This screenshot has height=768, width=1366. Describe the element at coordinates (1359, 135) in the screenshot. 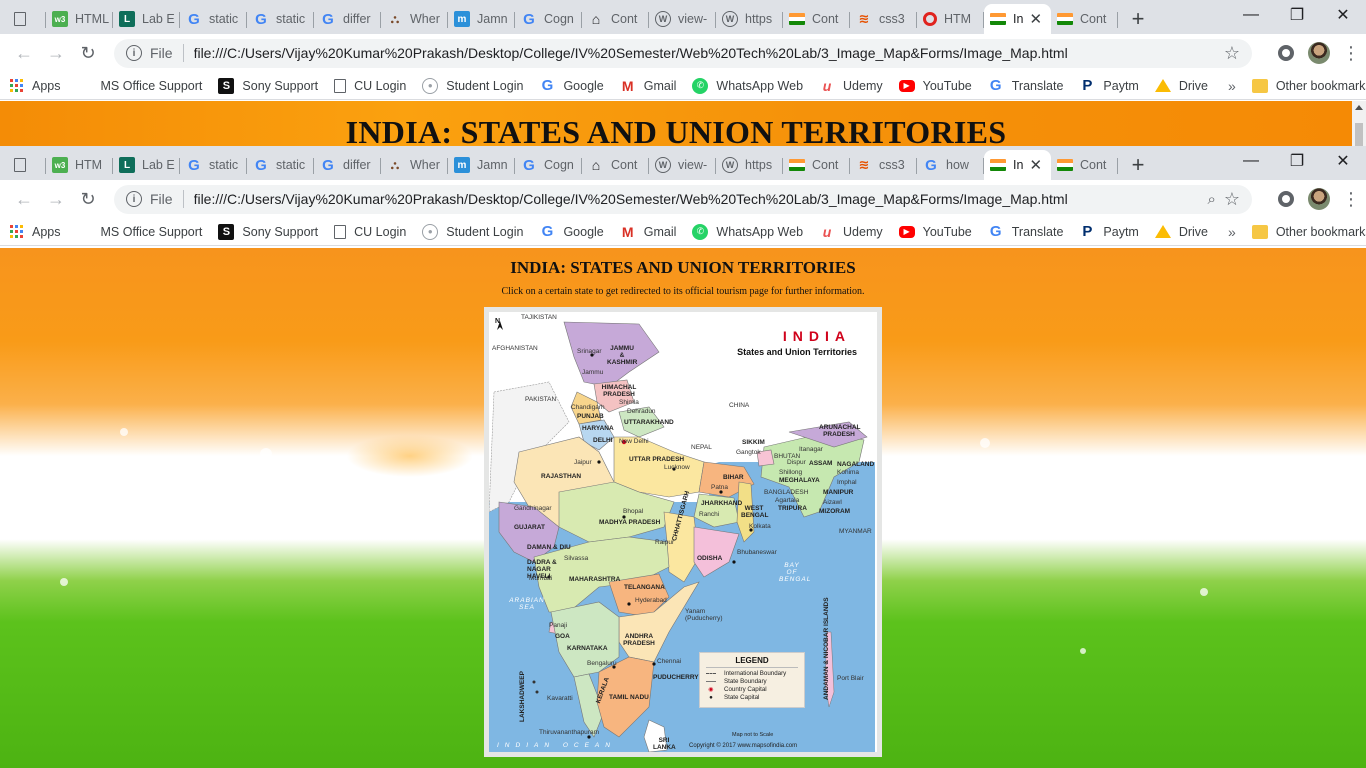

I see `scroll-thumb` at that location.